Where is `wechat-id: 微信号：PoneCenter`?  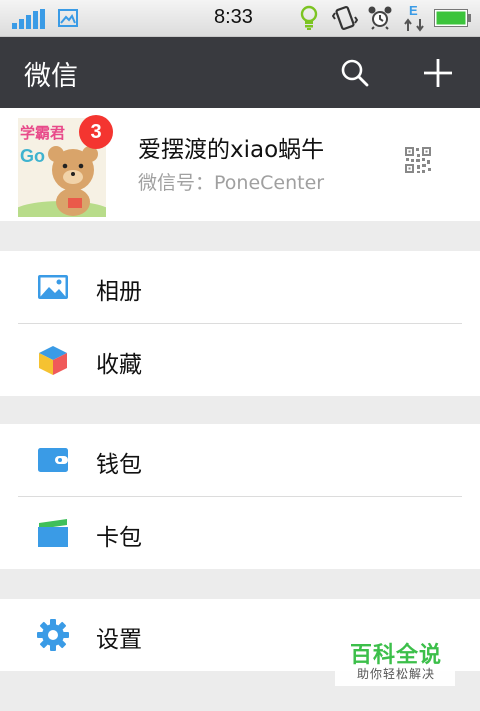 wechat-id: 微信号：PoneCenter is located at coordinates (231, 183).